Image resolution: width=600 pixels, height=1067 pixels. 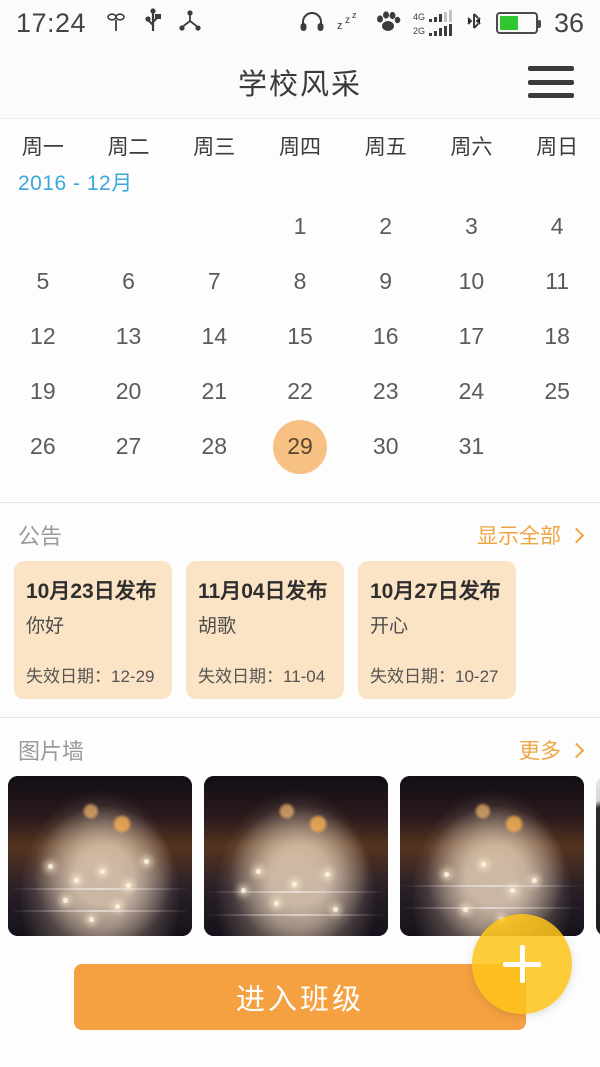 I want to click on status-right-icons: zzz 4G 2G 36, so click(x=441, y=23).